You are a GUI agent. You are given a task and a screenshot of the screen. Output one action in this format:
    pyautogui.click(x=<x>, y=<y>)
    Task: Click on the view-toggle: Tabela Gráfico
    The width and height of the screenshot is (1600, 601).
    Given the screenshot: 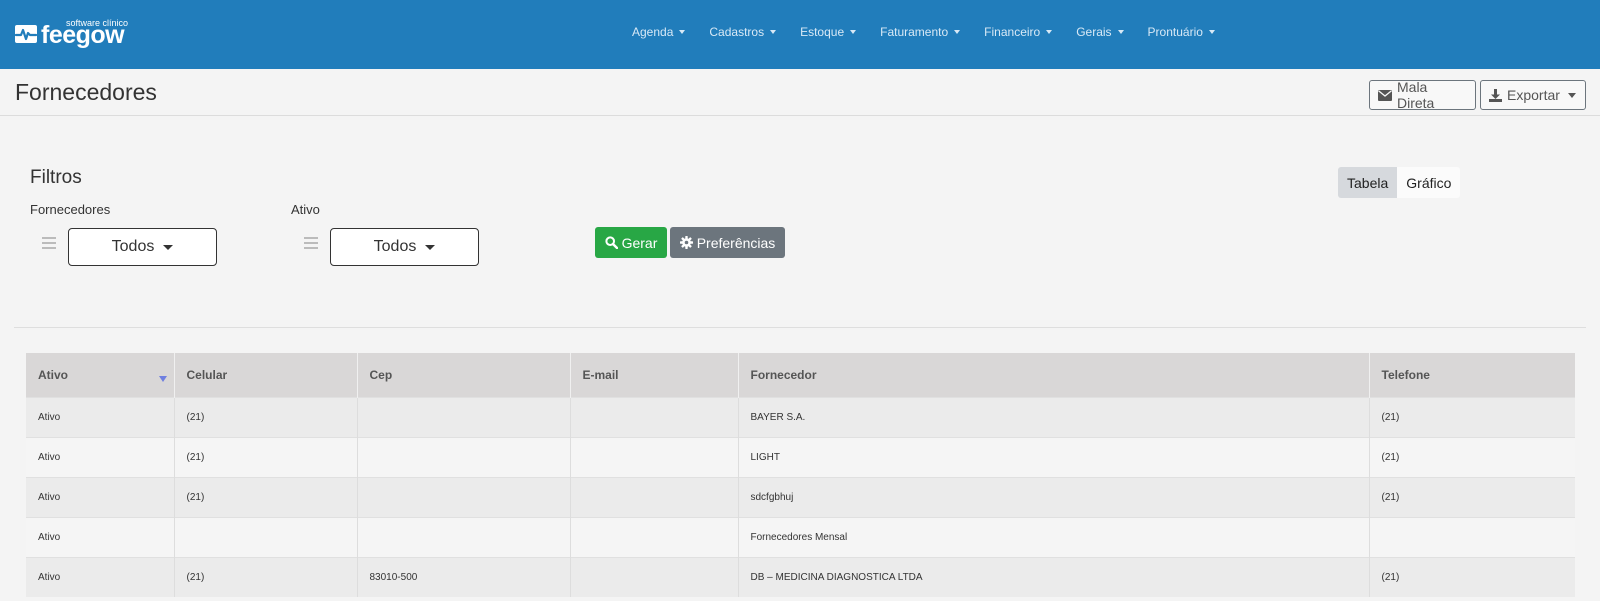 What is the action you would take?
    pyautogui.click(x=1399, y=182)
    